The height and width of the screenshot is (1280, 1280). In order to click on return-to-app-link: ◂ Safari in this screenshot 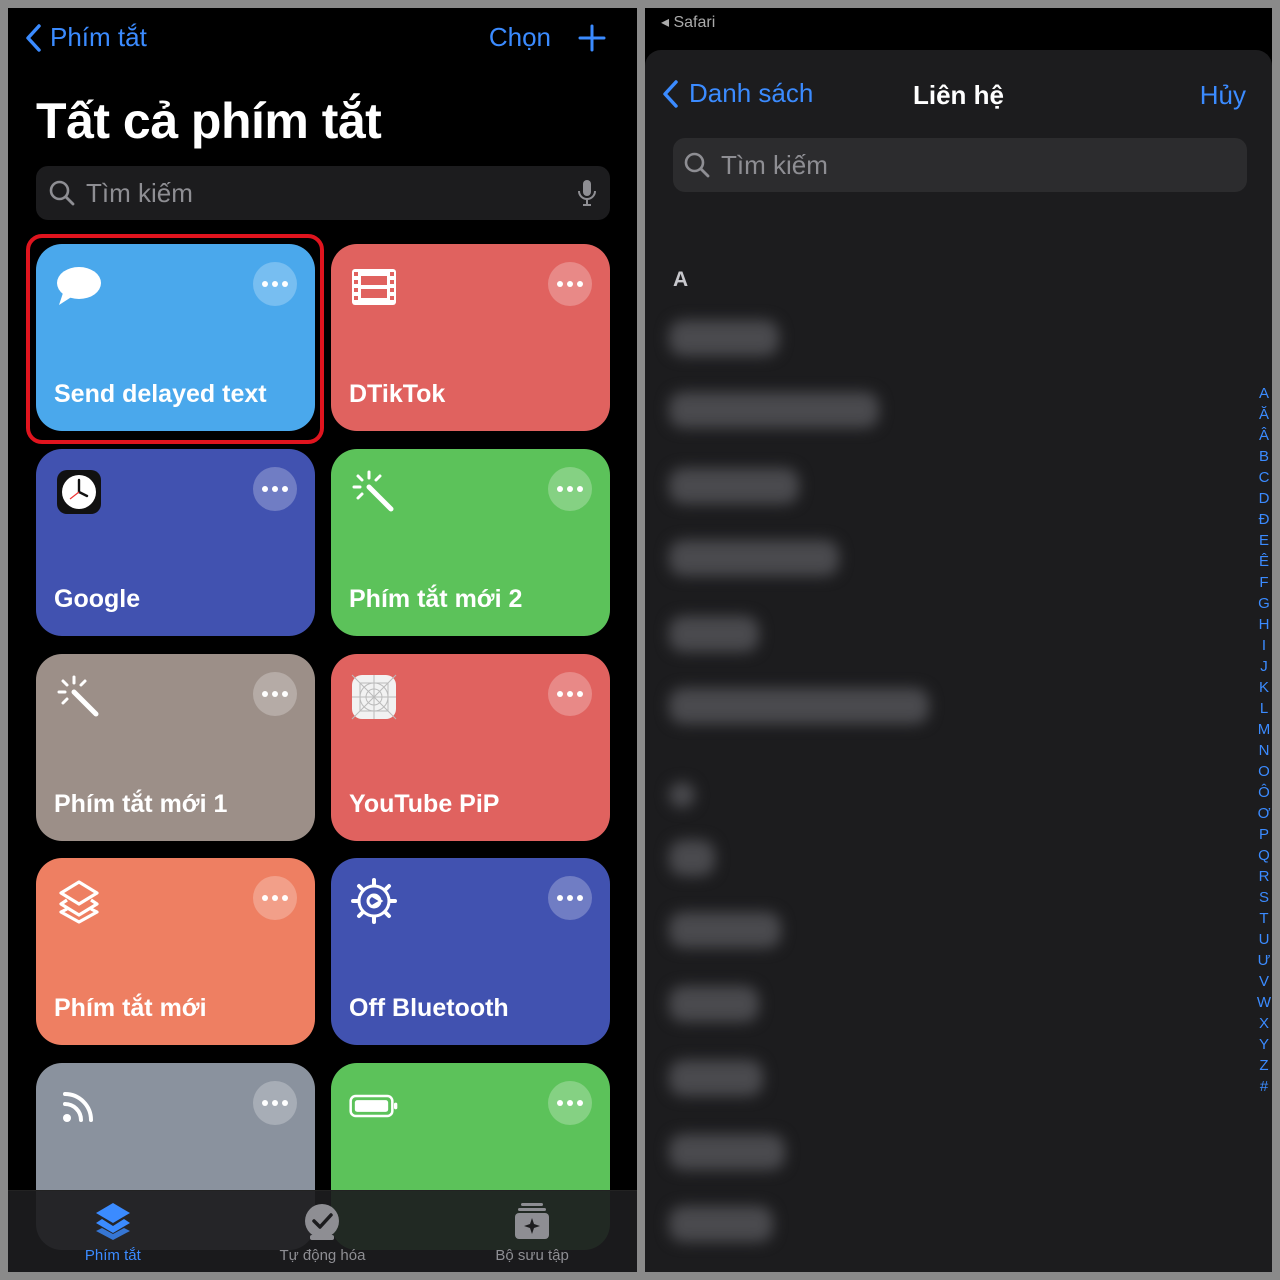, I will do `click(688, 22)`.